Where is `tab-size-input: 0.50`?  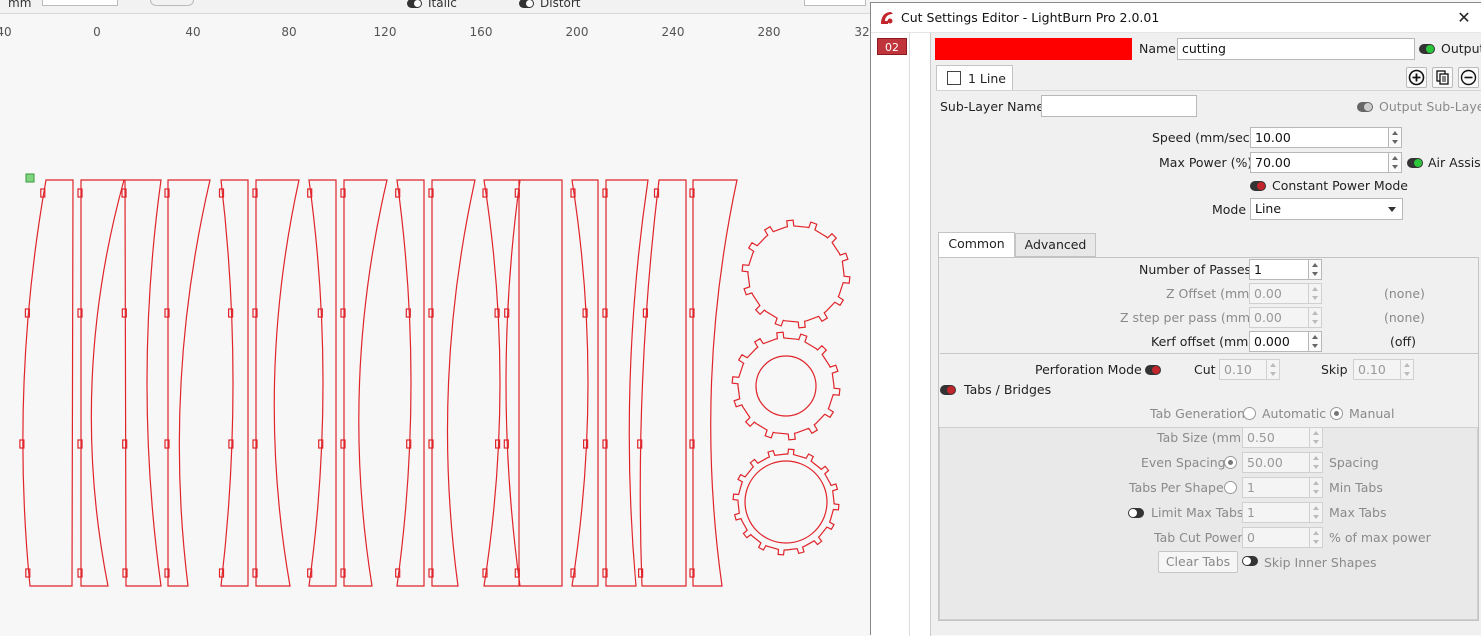 tab-size-input: 0.50 is located at coordinates (1276, 437).